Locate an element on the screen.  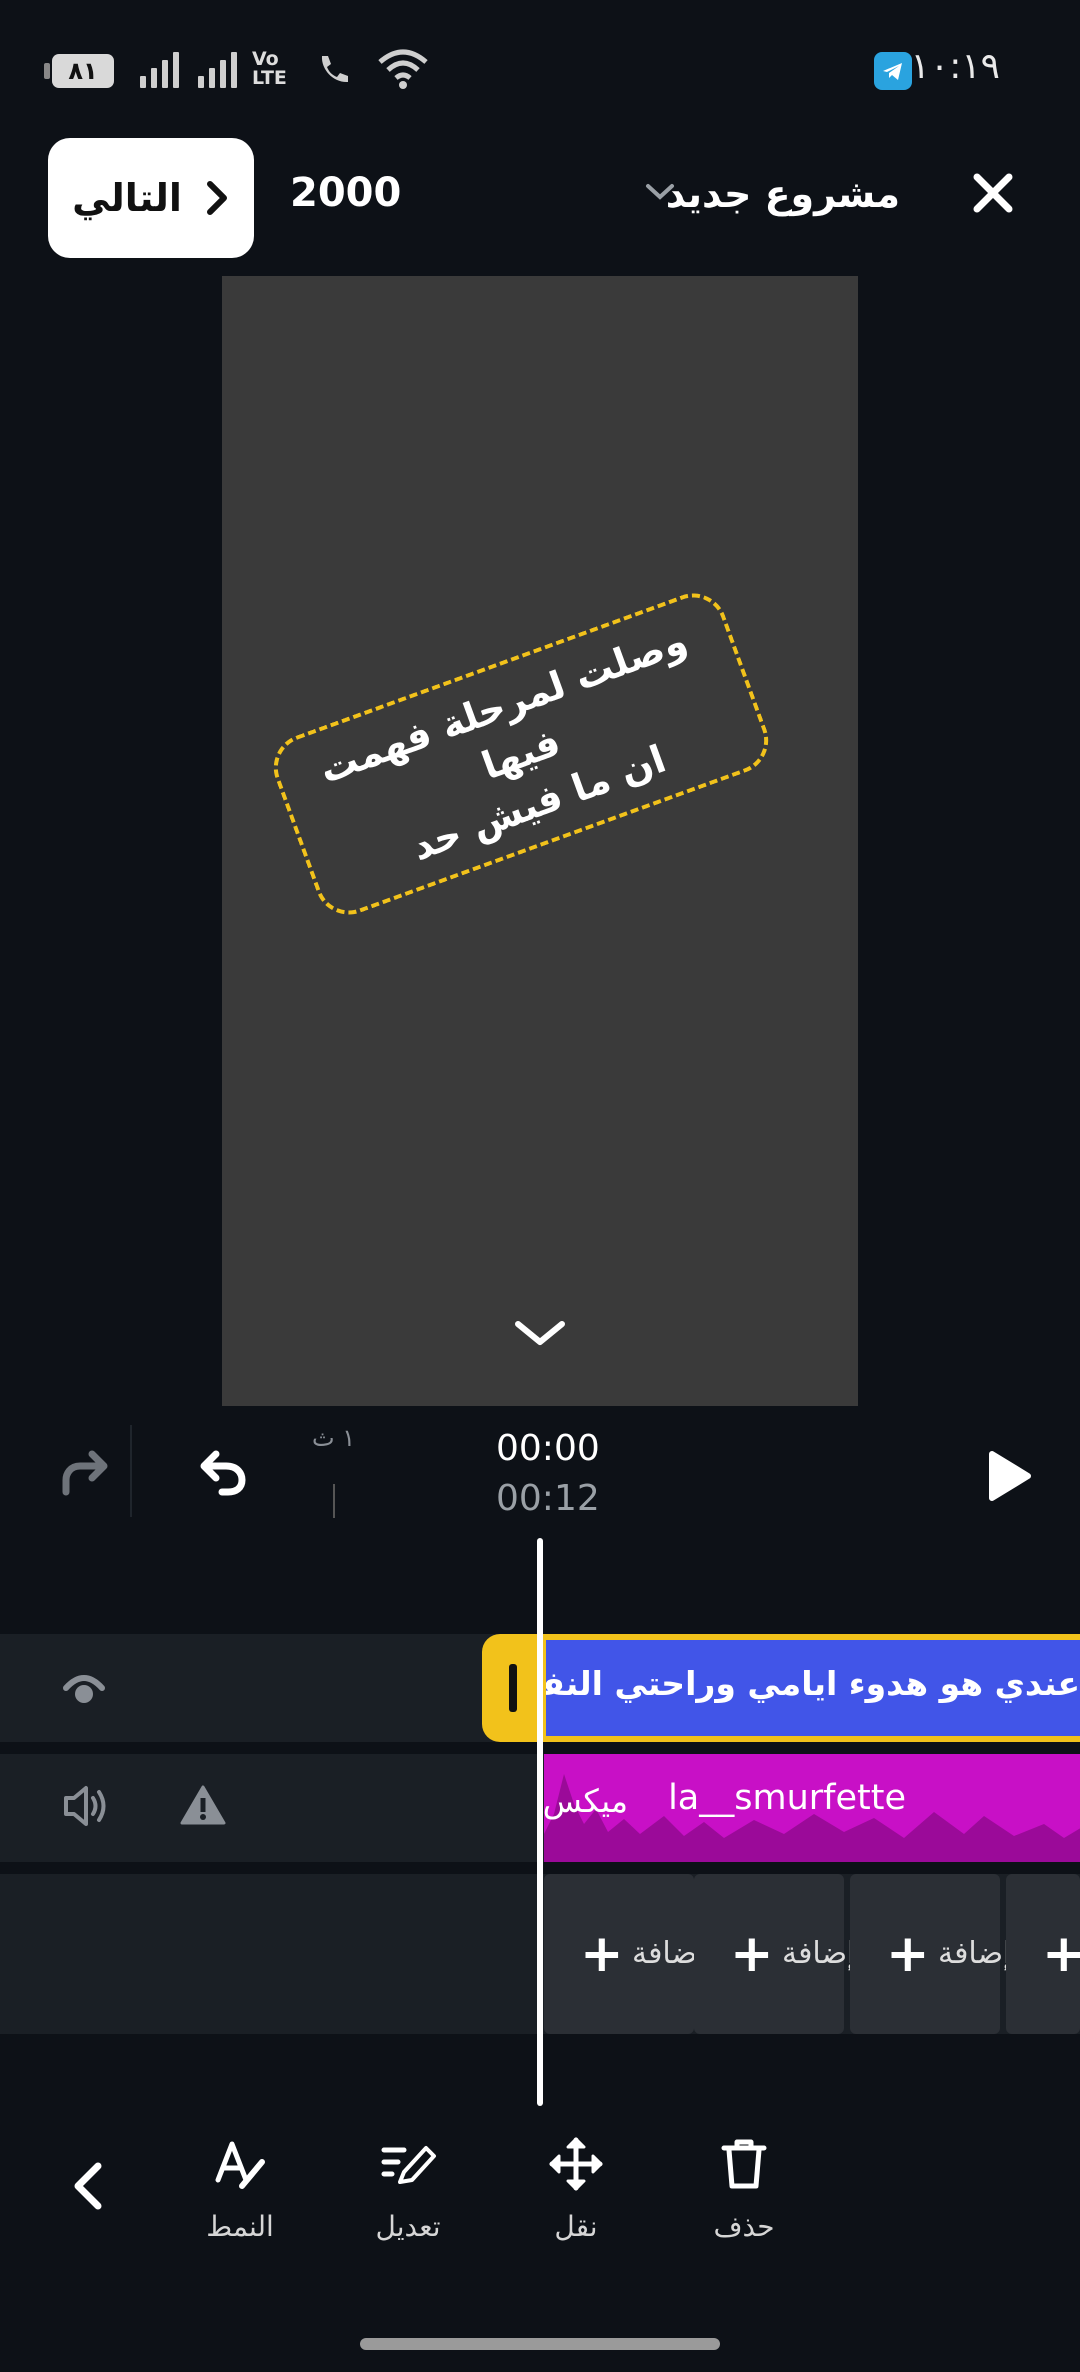
undo-icon is located at coordinates (222, 1472).